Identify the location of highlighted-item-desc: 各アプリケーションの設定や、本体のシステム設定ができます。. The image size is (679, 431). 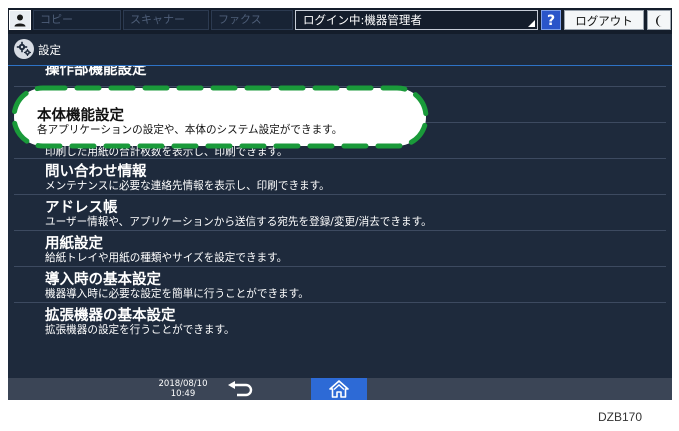
(190, 130).